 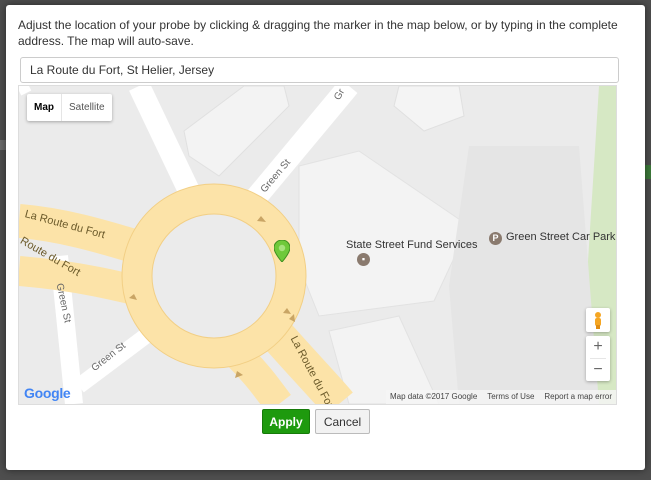 What do you see at coordinates (433, 396) in the screenshot?
I see `map-data-attribution: Map data ©2017 Google` at bounding box center [433, 396].